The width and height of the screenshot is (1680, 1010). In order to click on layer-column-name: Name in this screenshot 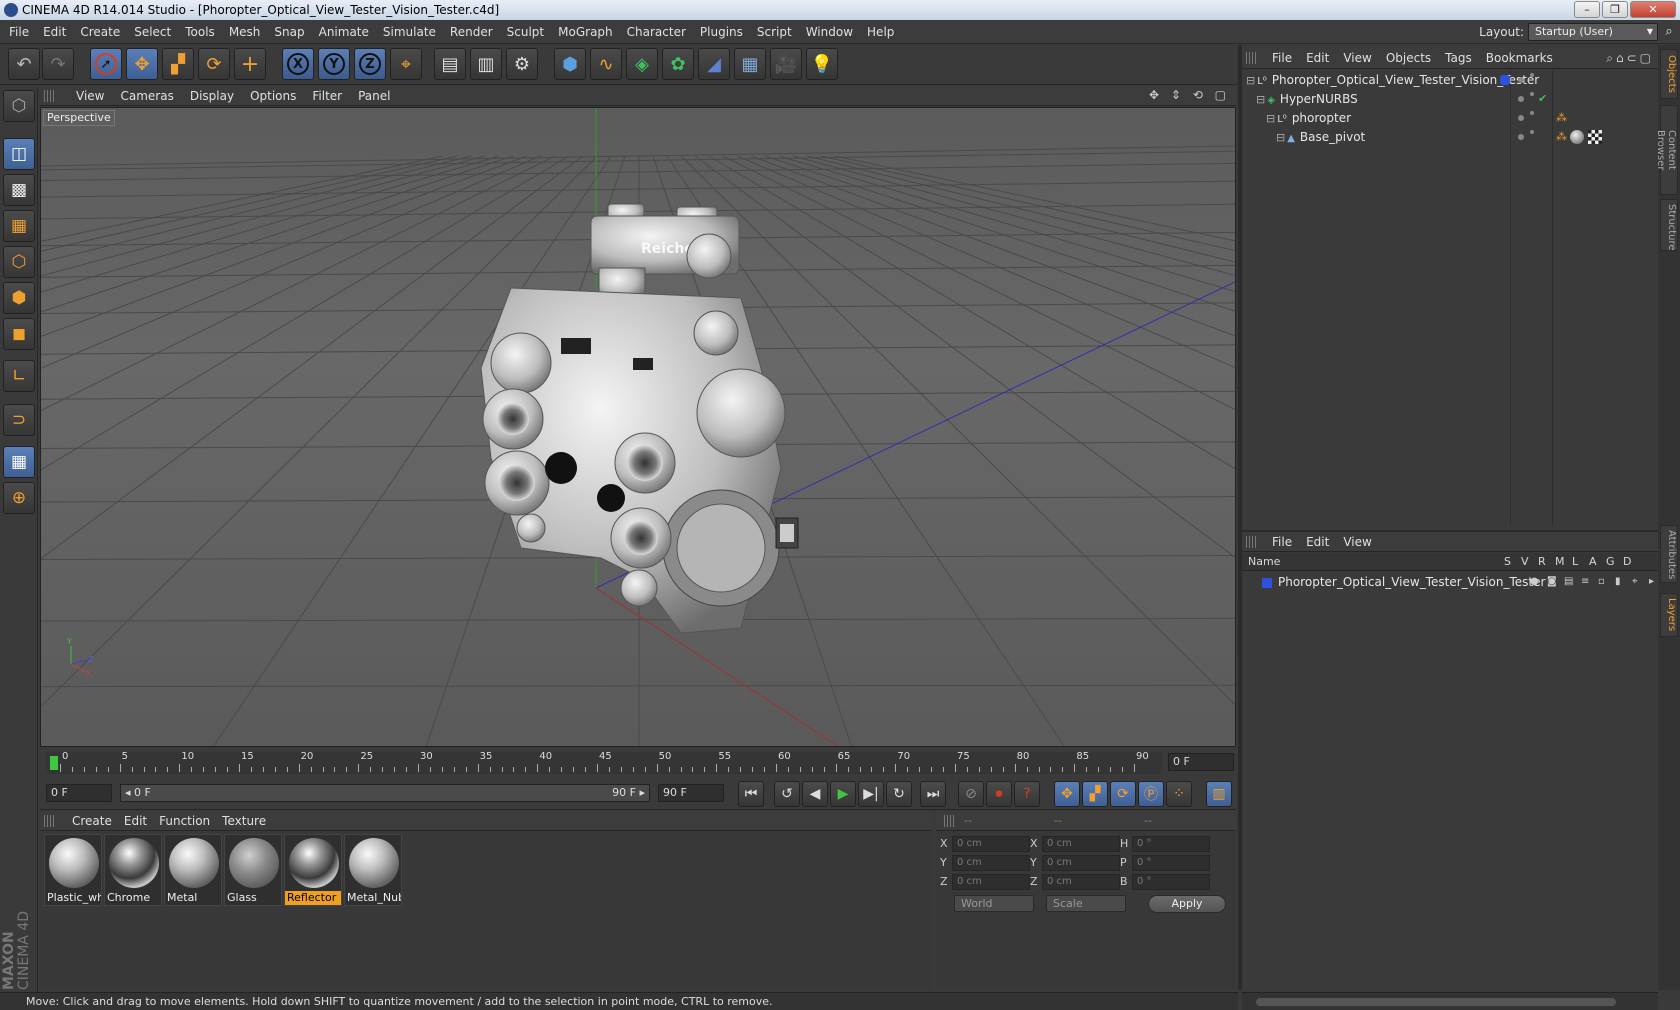, I will do `click(1264, 562)`.